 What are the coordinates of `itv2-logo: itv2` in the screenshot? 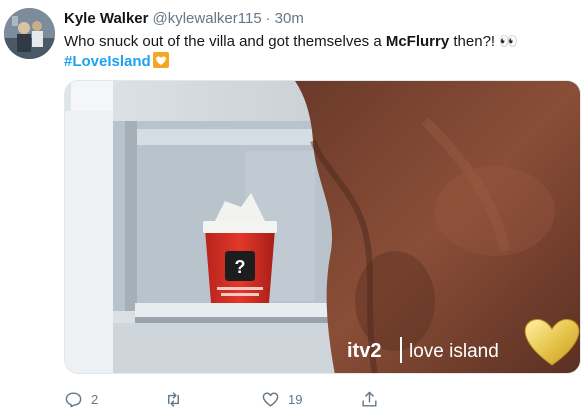 It's located at (364, 351).